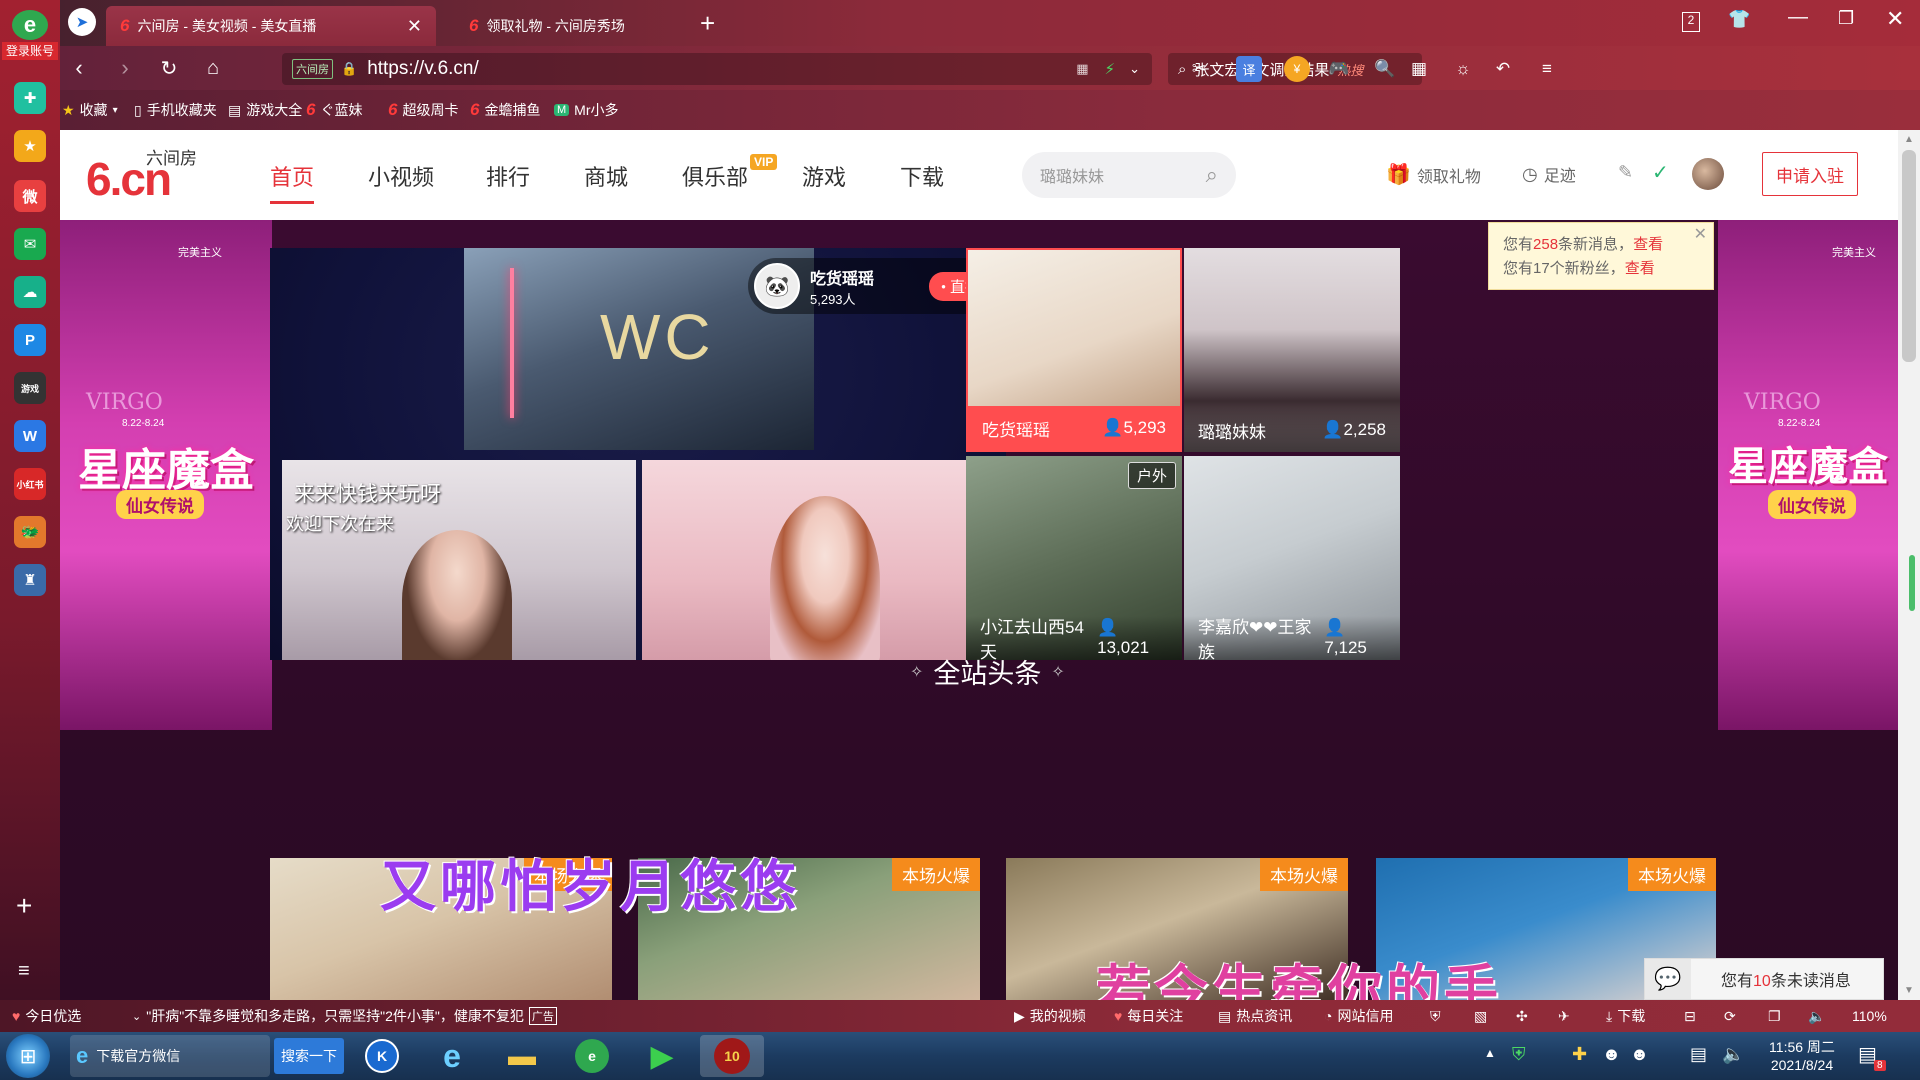 Image resolution: width=1920 pixels, height=1080 pixels. What do you see at coordinates (1385, 69) in the screenshot?
I see `magnifier-tool-icon: 🔍` at bounding box center [1385, 69].